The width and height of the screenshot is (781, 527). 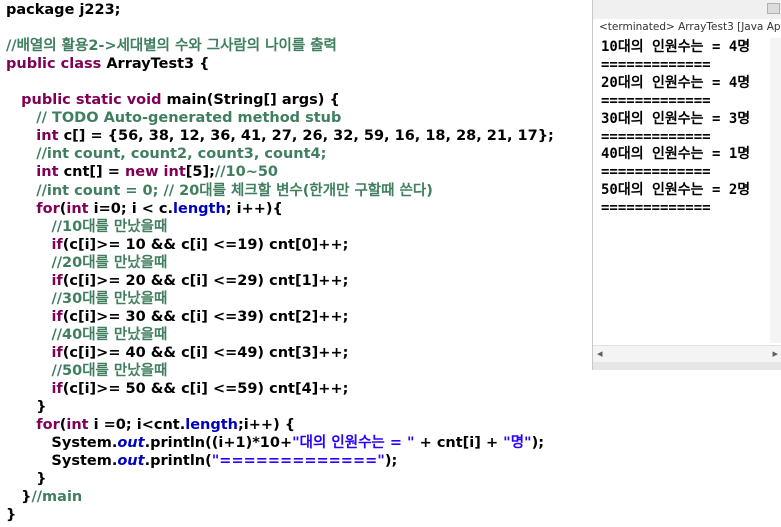 I want to click on code-token: [5];, so click(x=200, y=172).